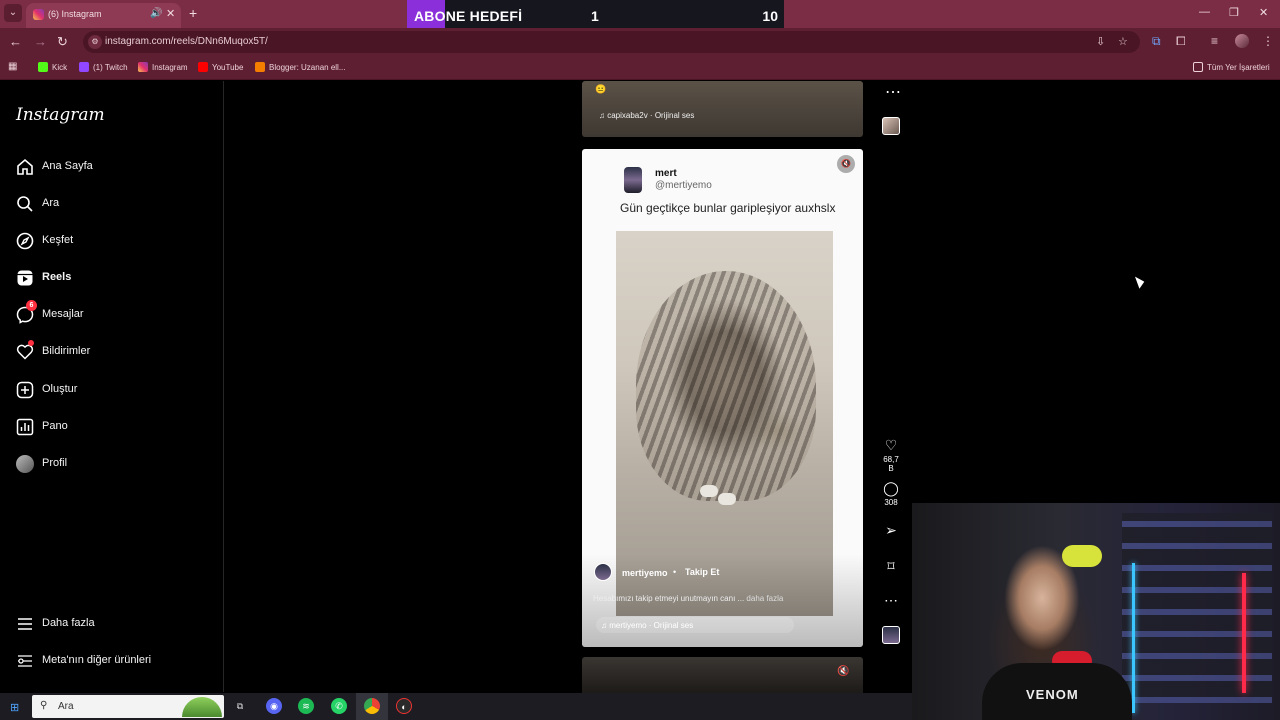  What do you see at coordinates (186, 41) in the screenshot?
I see `url-text: instagram.com/reels/DNn6Muqox5T/` at bounding box center [186, 41].